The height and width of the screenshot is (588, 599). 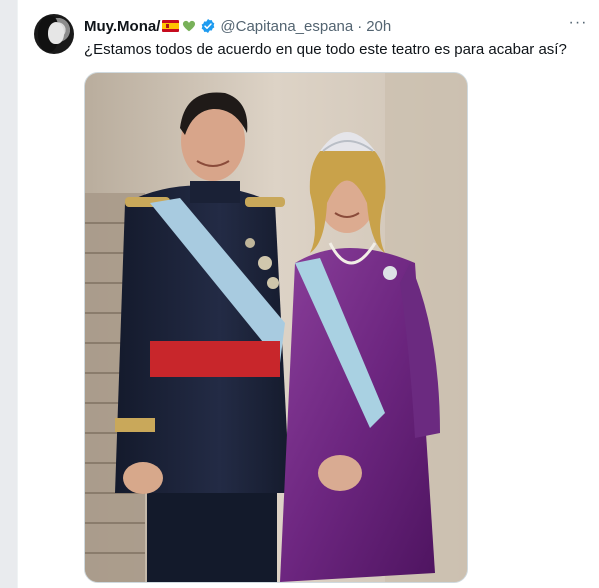 What do you see at coordinates (208, 26) in the screenshot?
I see `verified-badge-icon` at bounding box center [208, 26].